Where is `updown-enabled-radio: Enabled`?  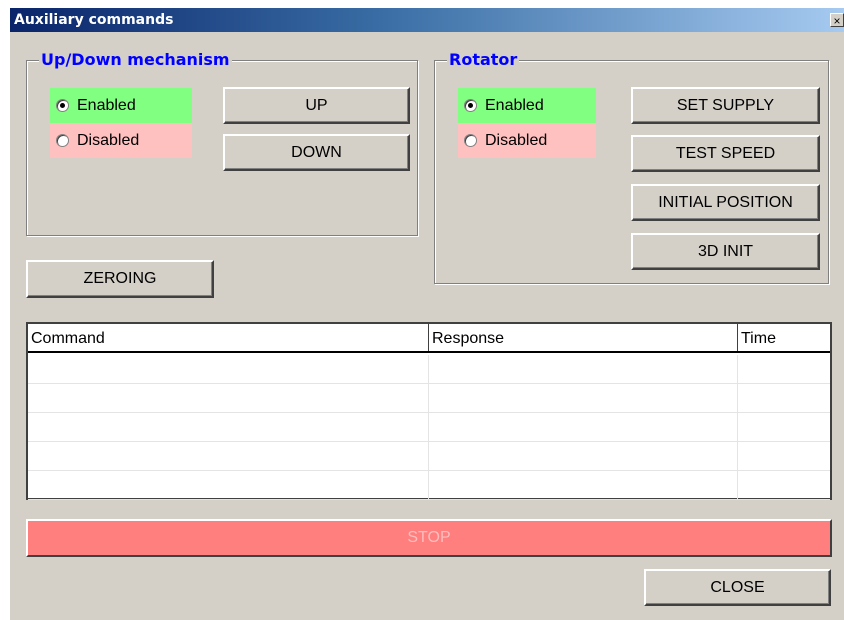 updown-enabled-radio: Enabled is located at coordinates (121, 105).